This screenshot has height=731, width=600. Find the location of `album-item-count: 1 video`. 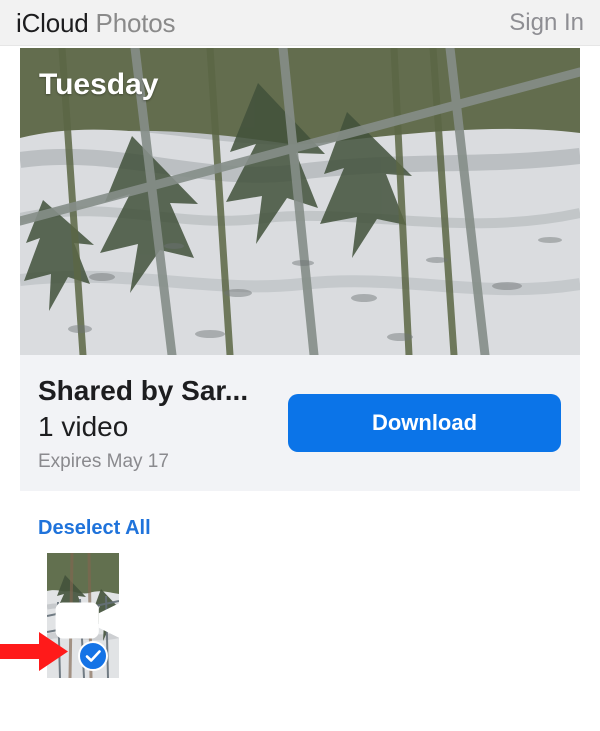

album-item-count: 1 video is located at coordinates (83, 426).